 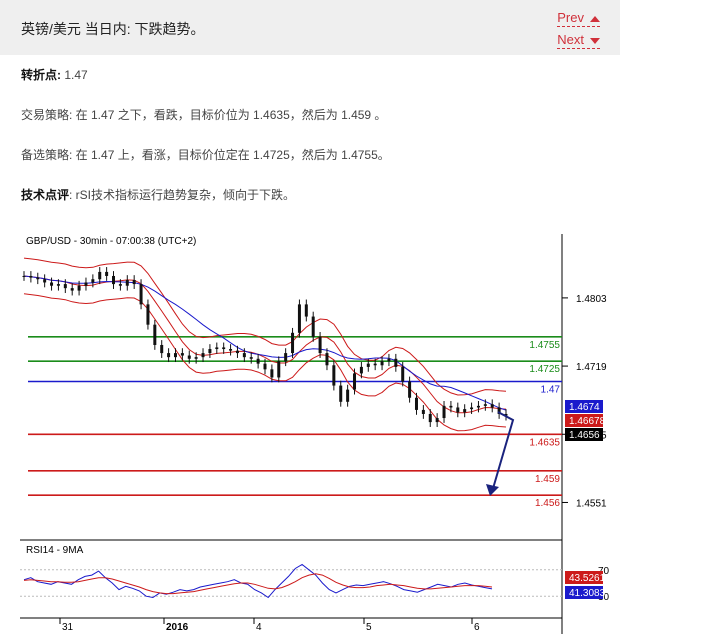 What do you see at coordinates (547, 479) in the screenshot?
I see `level-label: 1.459` at bounding box center [547, 479].